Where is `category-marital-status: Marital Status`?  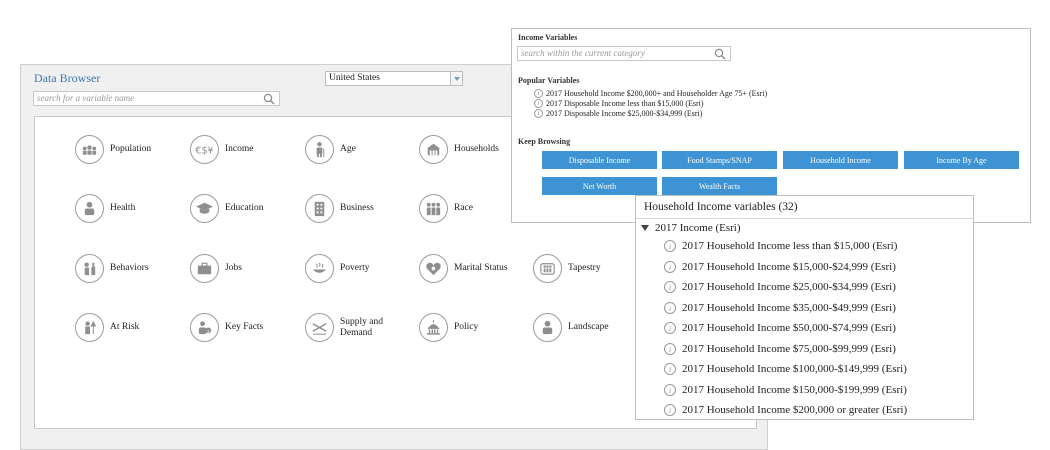
category-marital-status: Marital Status is located at coordinates (463, 268).